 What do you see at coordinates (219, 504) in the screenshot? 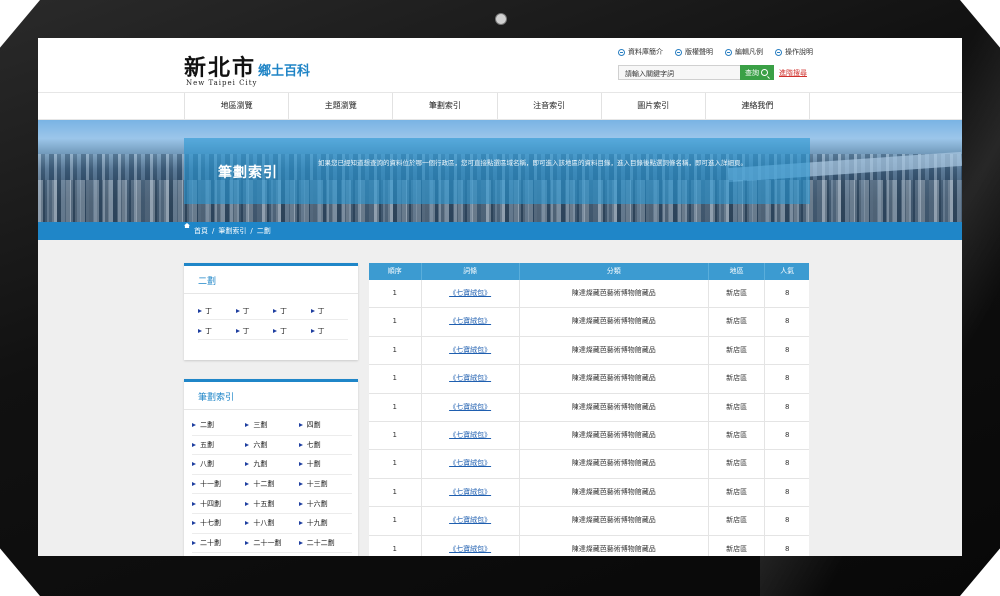
I see `stroke-item: 十四劃` at bounding box center [219, 504].